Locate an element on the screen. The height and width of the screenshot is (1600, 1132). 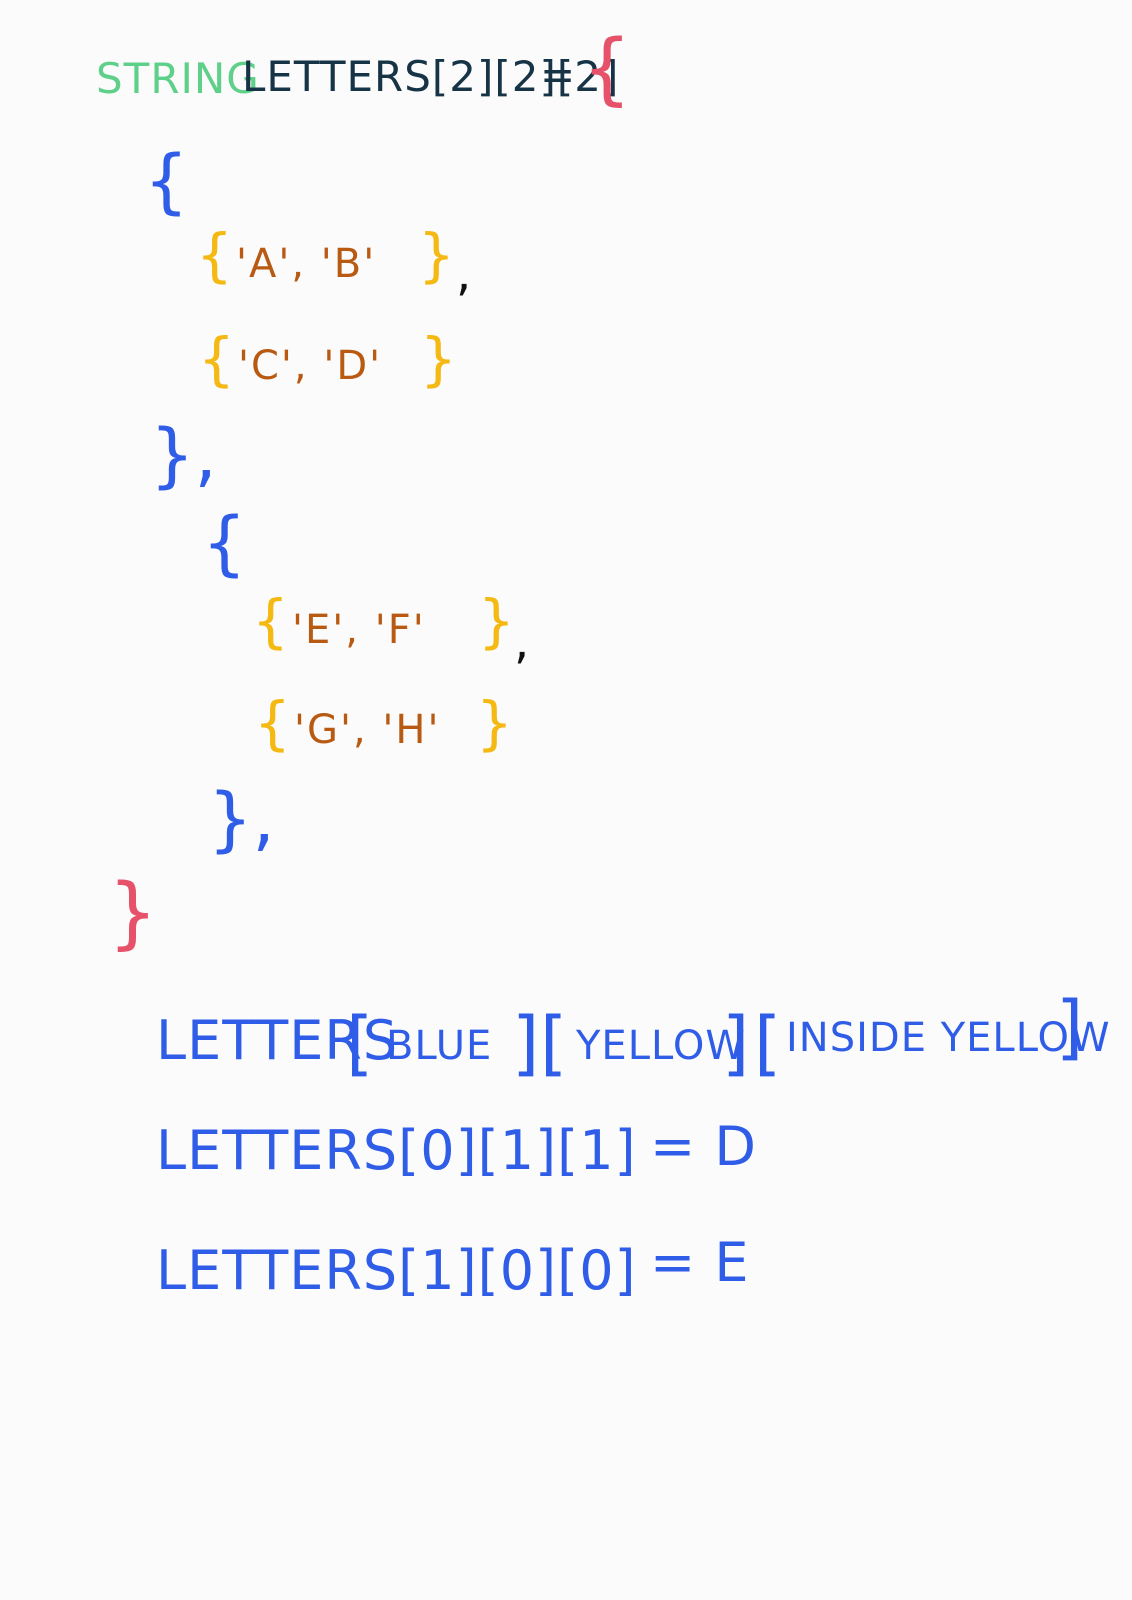
block1-close-brace: }, is located at coordinates (183, 455).